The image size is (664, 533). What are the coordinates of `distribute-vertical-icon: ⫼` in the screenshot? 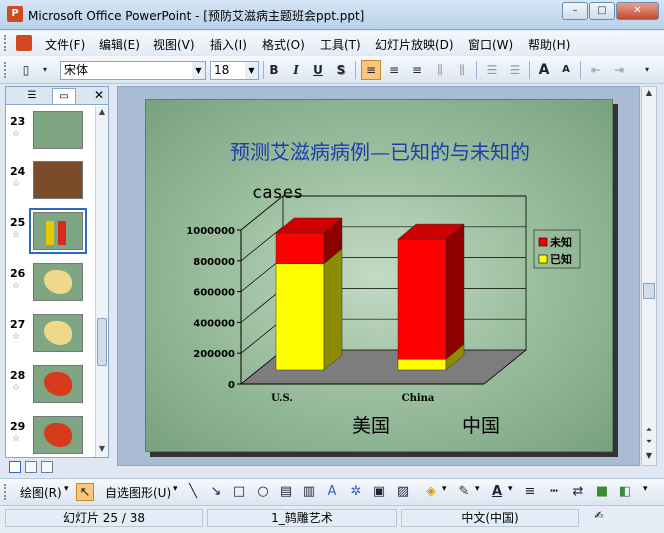 It's located at (440, 70).